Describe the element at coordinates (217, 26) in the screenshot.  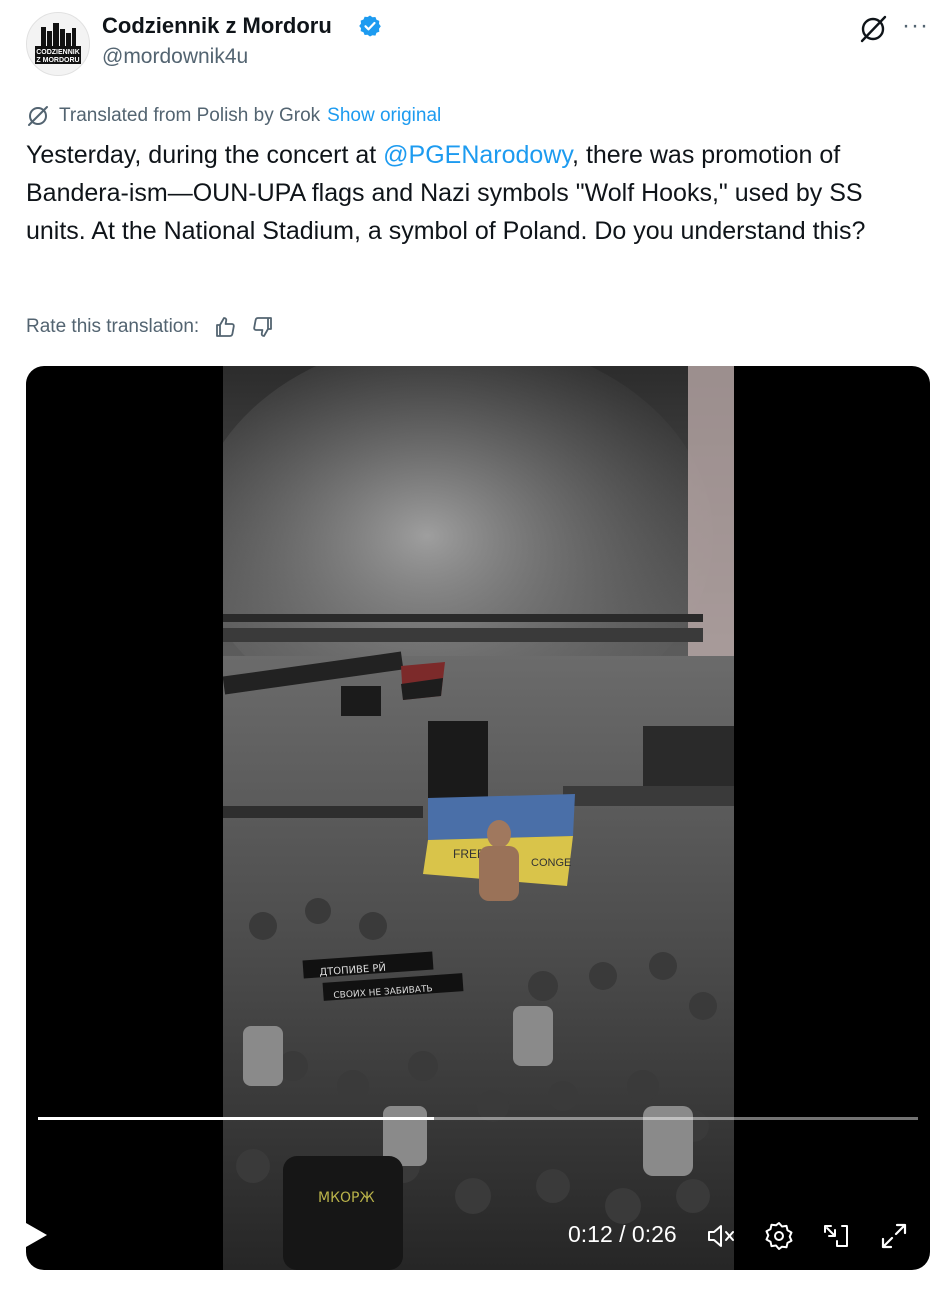
I see `author-name: Codziennik z Mordoru` at that location.